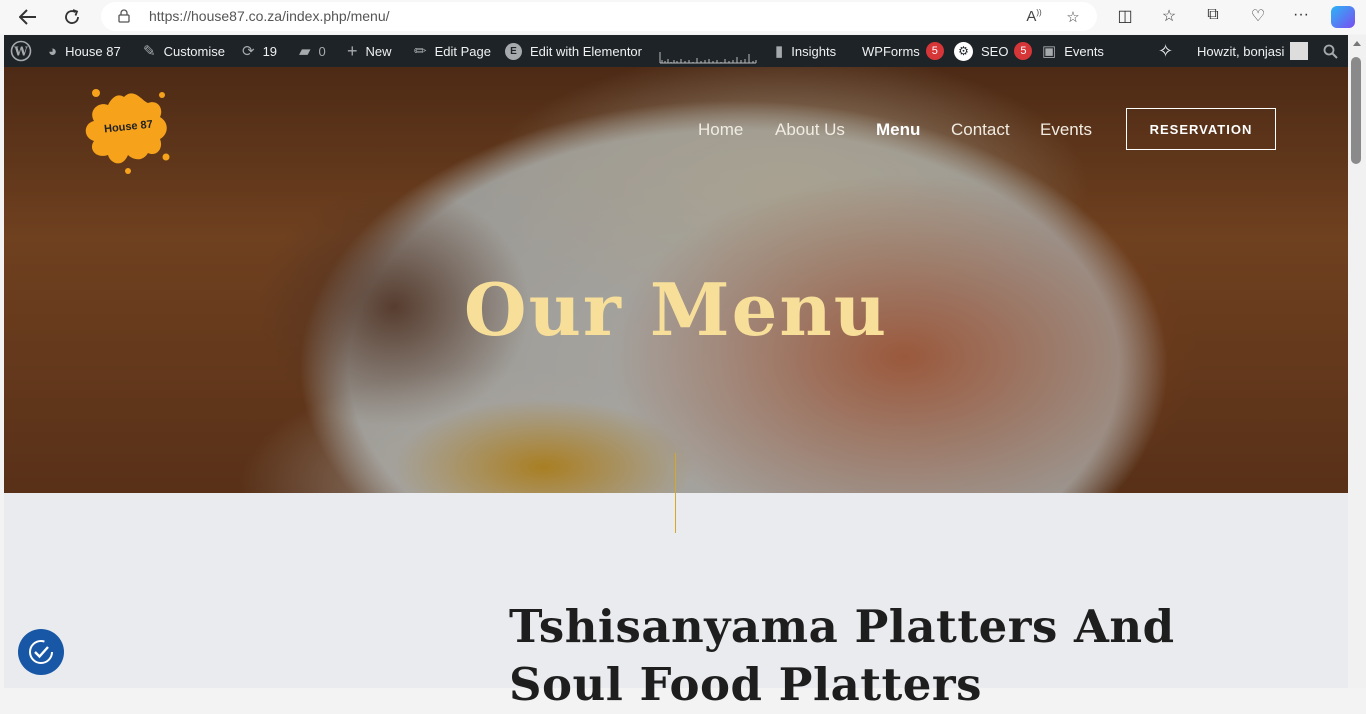 This screenshot has height=714, width=1366. What do you see at coordinates (312, 51) in the screenshot?
I see `comments-link: ▰ 0` at bounding box center [312, 51].